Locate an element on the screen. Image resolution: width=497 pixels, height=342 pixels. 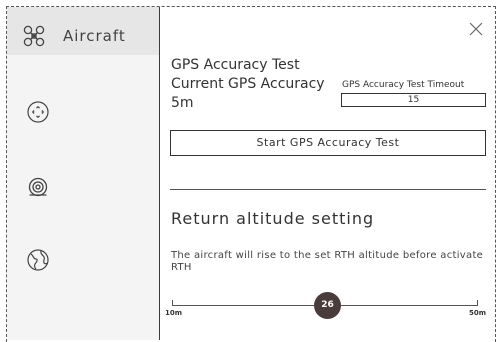
drone-icon is located at coordinates (34, 36).